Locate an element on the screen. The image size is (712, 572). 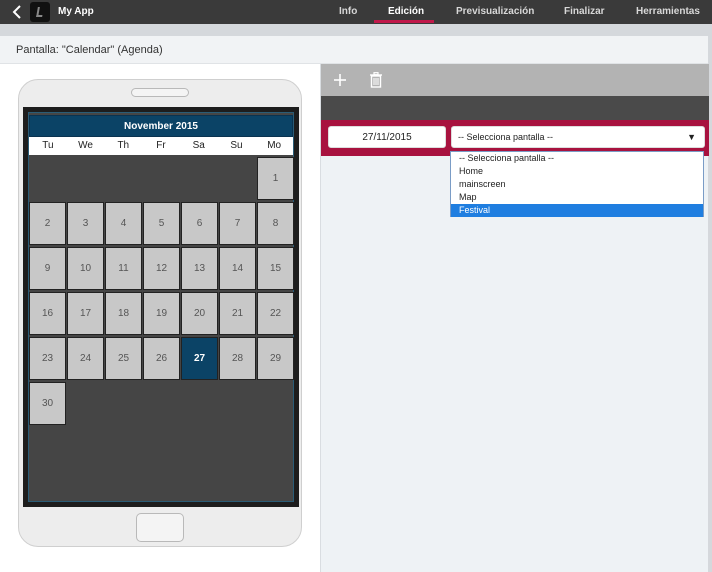
tab-finalizar: Finalizar is located at coordinates (584, 11).